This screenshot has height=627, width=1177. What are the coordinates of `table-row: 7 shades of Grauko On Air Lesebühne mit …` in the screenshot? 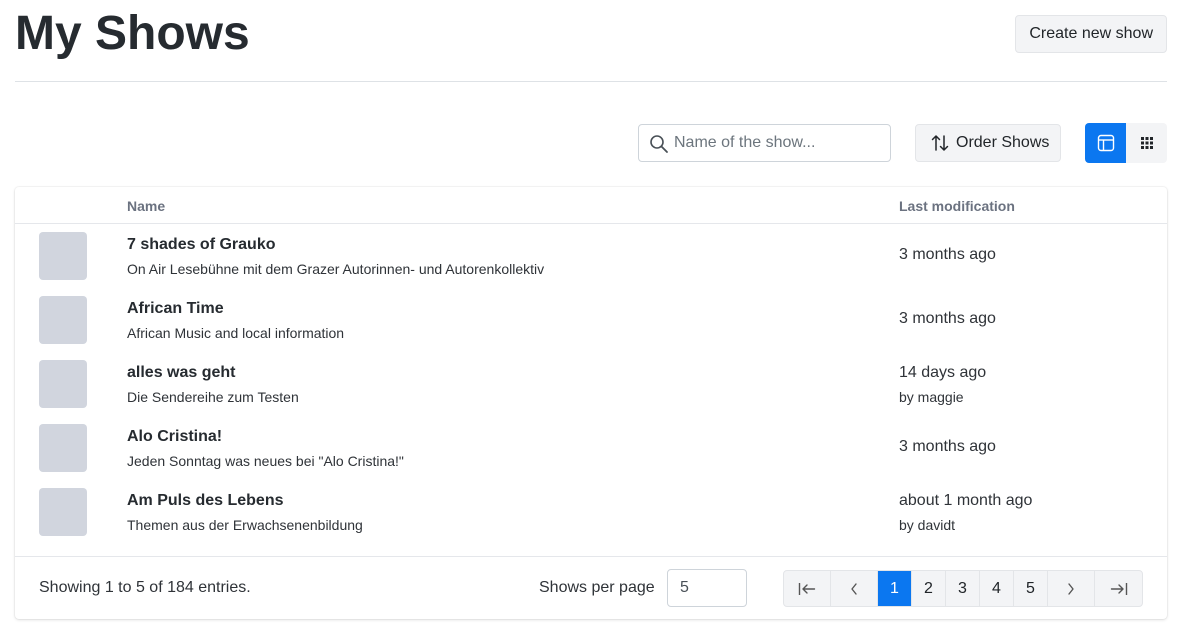 It's located at (591, 256).